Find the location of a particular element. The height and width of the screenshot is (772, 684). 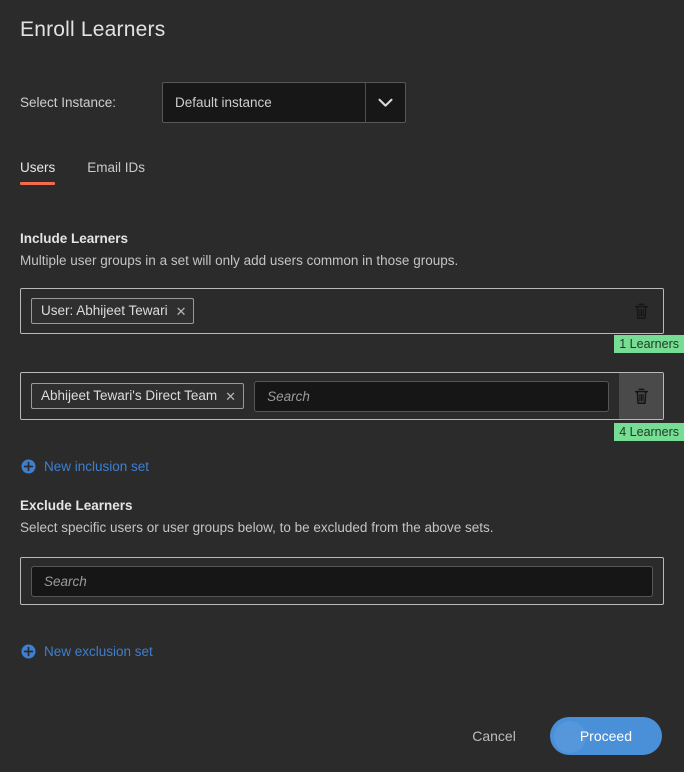

tab-email-ids: Email IDs is located at coordinates (116, 172).